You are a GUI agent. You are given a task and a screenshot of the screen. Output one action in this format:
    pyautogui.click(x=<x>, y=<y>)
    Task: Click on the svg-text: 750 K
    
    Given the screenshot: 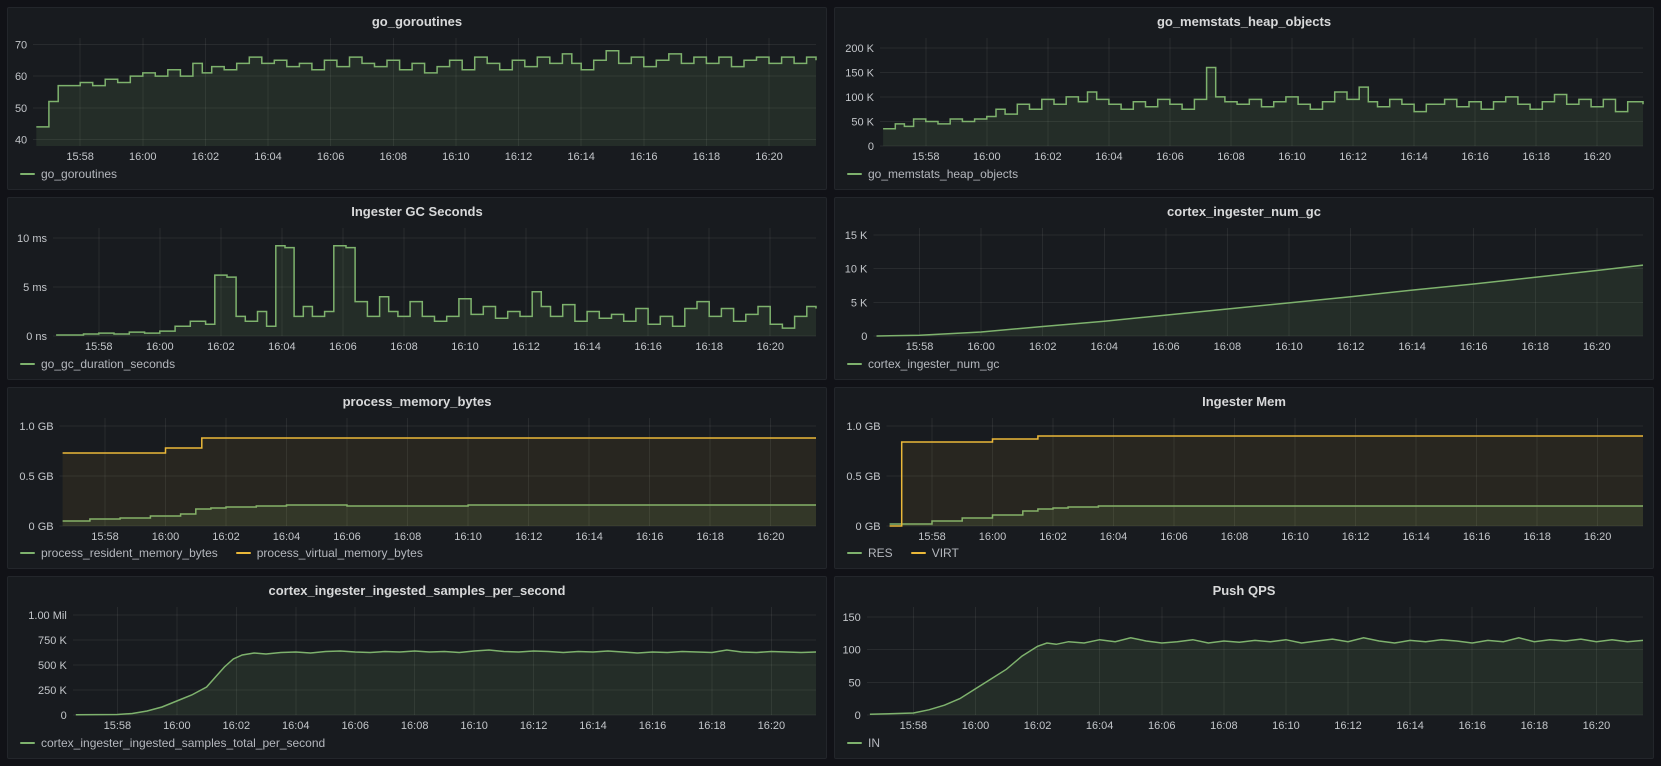 What is the action you would take?
    pyautogui.click(x=52, y=641)
    